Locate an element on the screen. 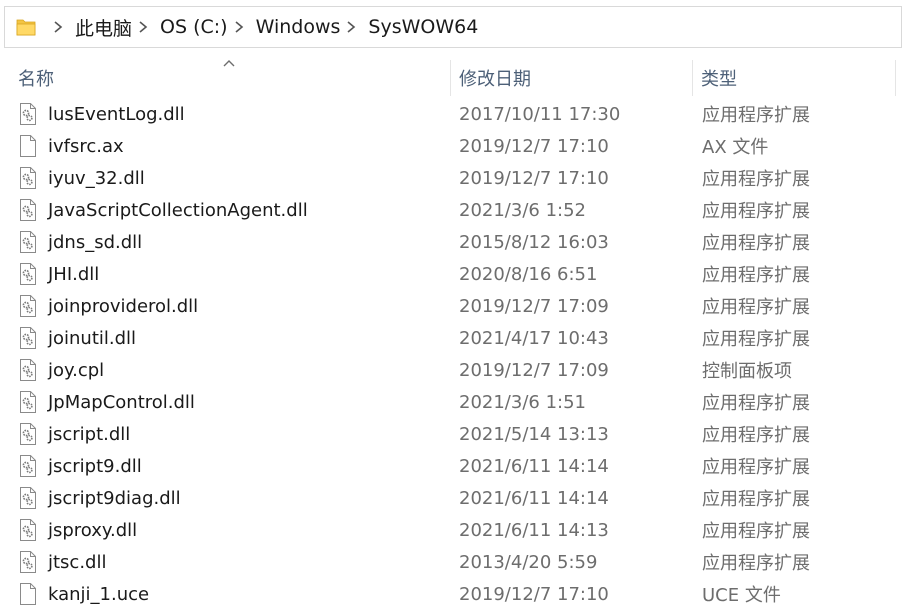 Image resolution: width=903 pixels, height=615 pixels. file-name-cell: ivfsrc.ax is located at coordinates (71, 146).